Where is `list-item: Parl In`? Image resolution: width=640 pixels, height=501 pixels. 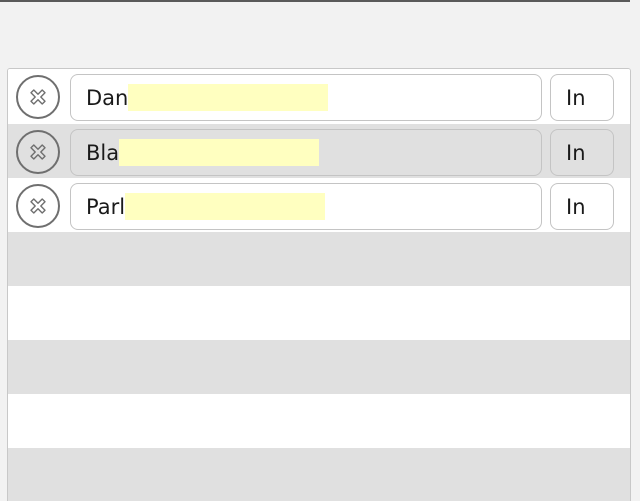
list-item: Parl In is located at coordinates (319, 205).